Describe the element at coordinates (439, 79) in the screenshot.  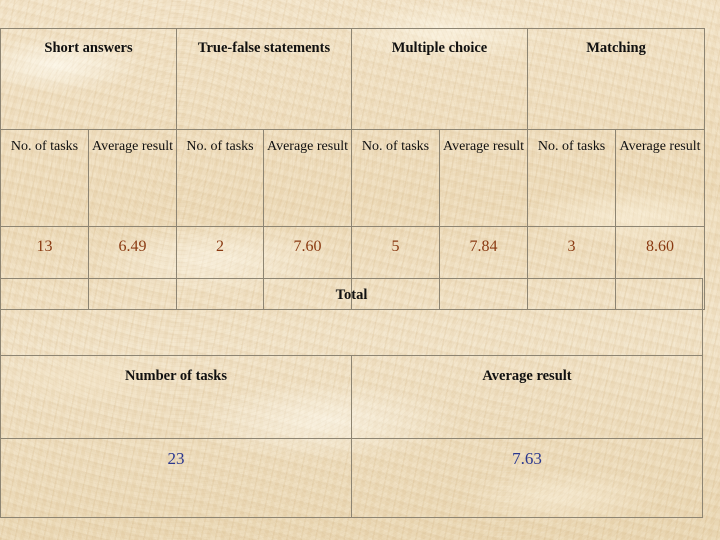
I see `group-header-multiple-choice: Multiple choice` at that location.